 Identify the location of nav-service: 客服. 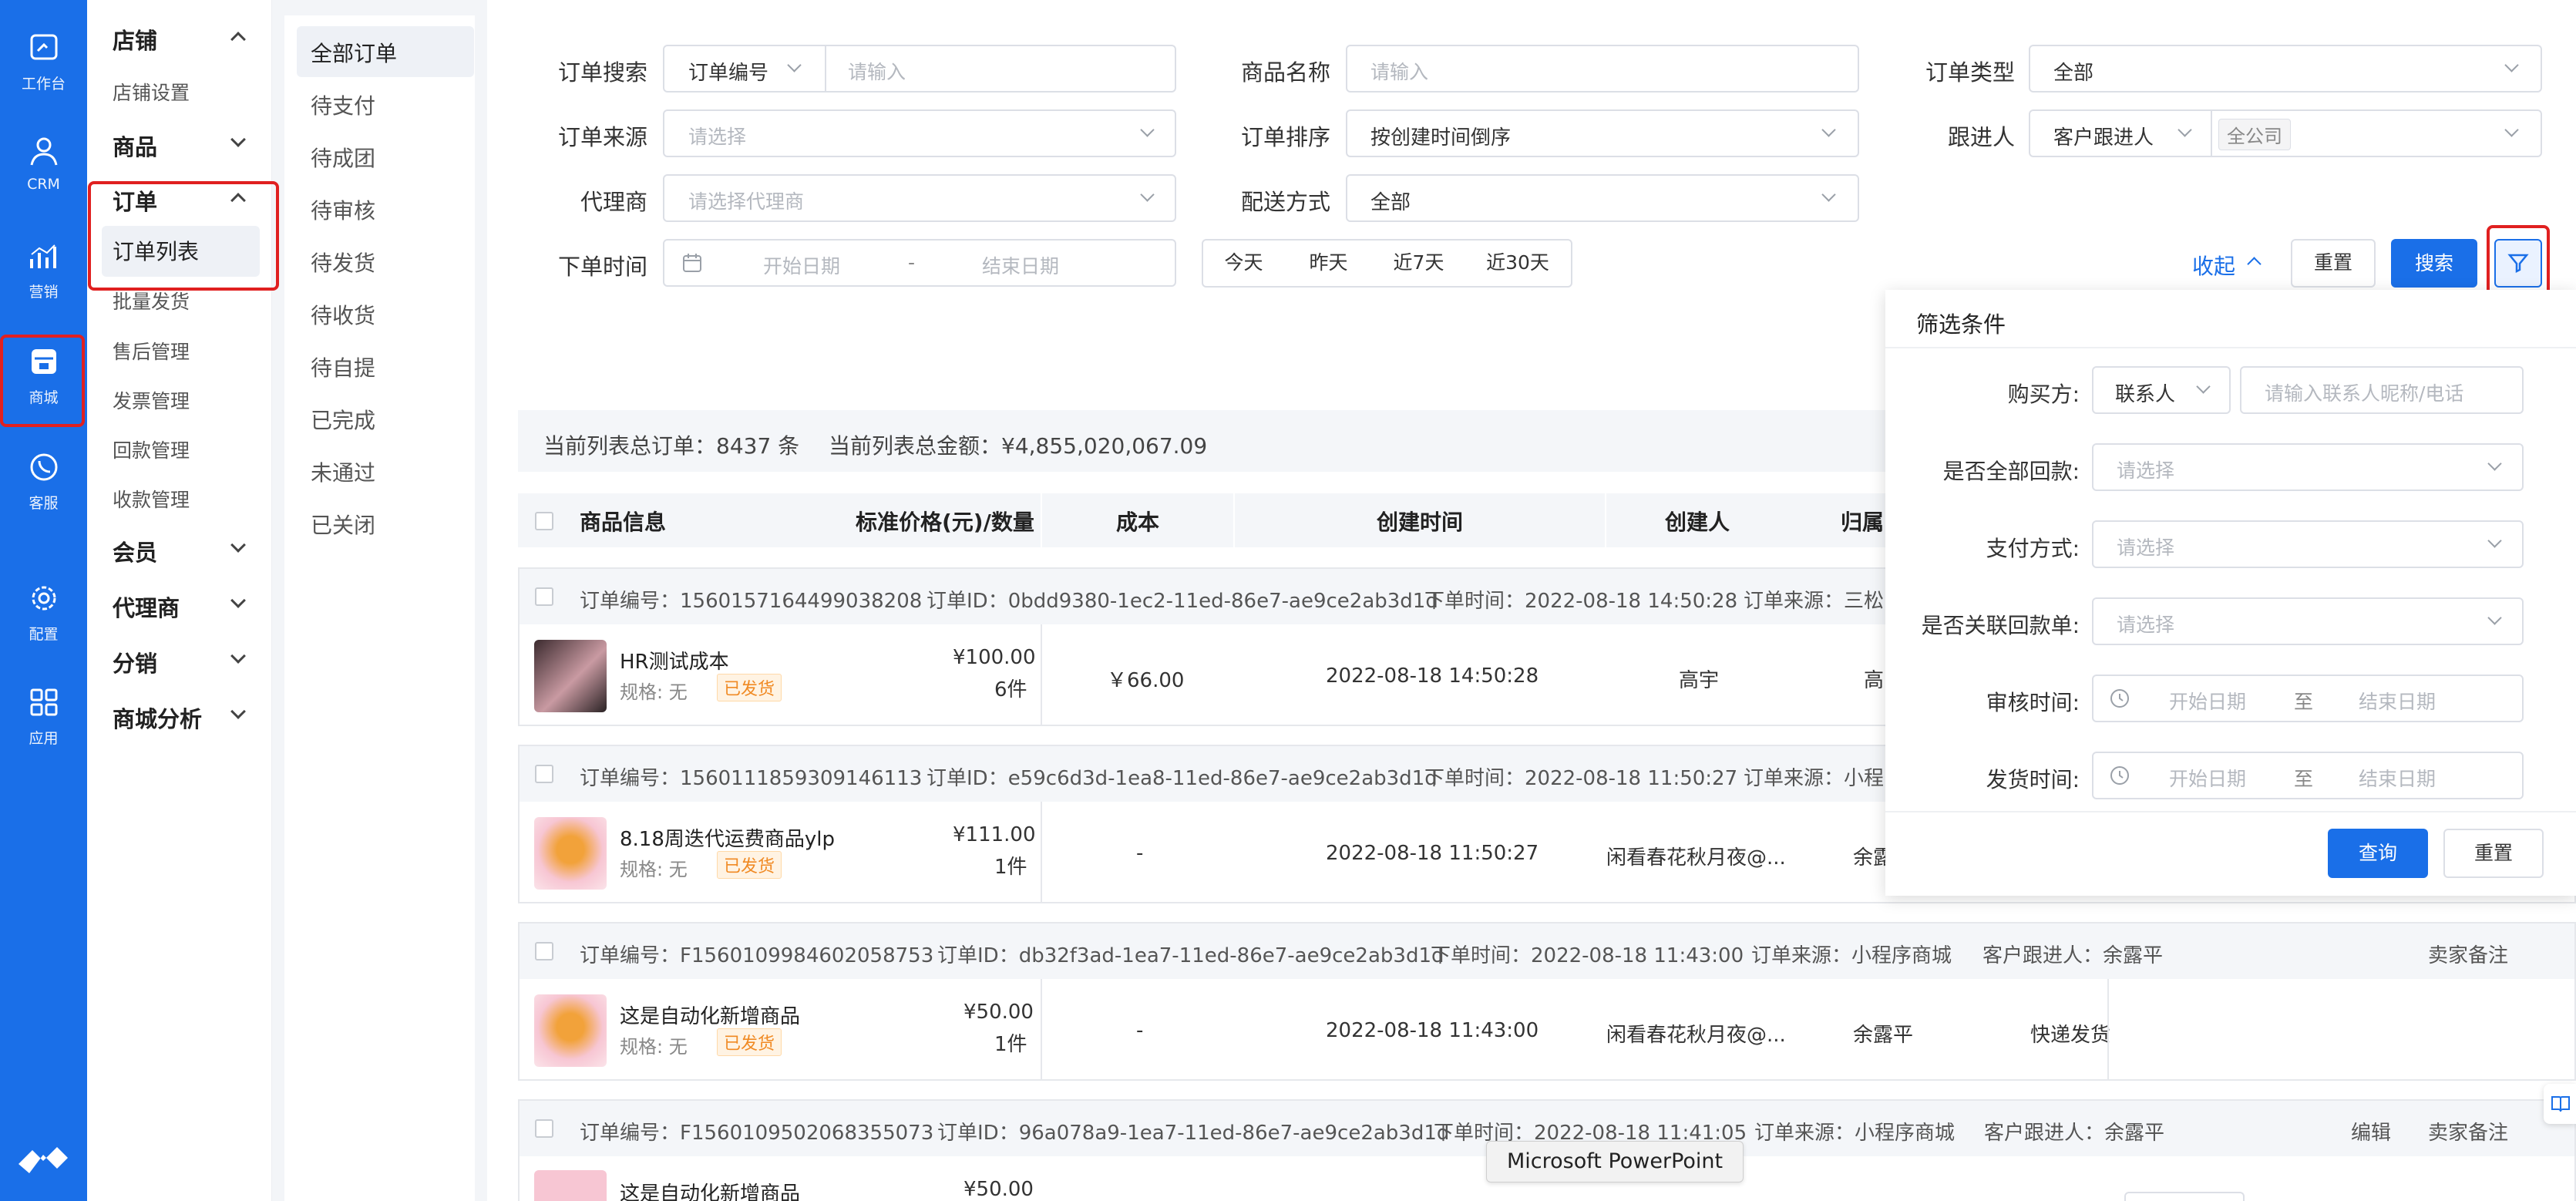
(43, 481).